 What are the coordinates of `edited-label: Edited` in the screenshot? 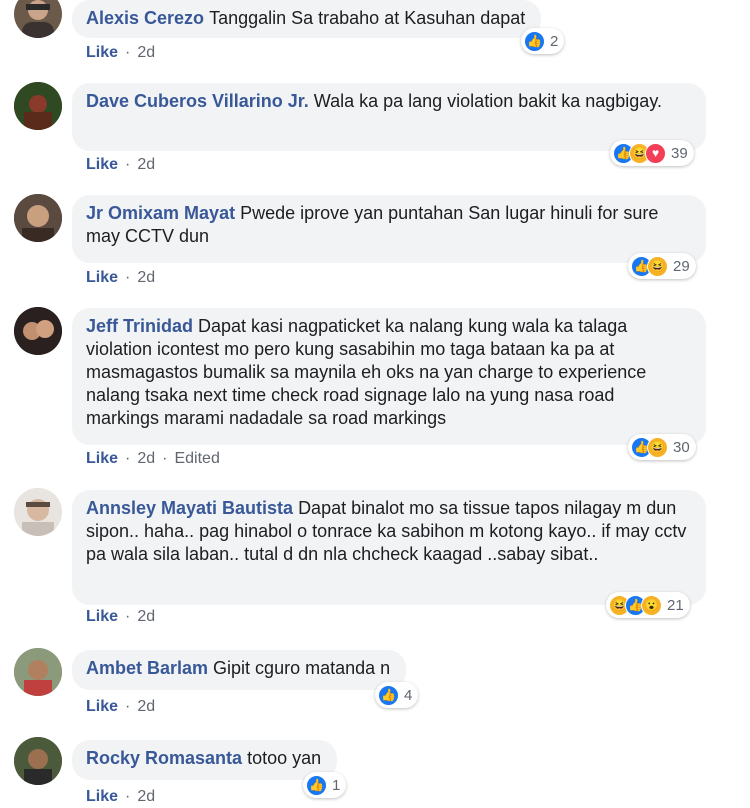 It's located at (196, 458).